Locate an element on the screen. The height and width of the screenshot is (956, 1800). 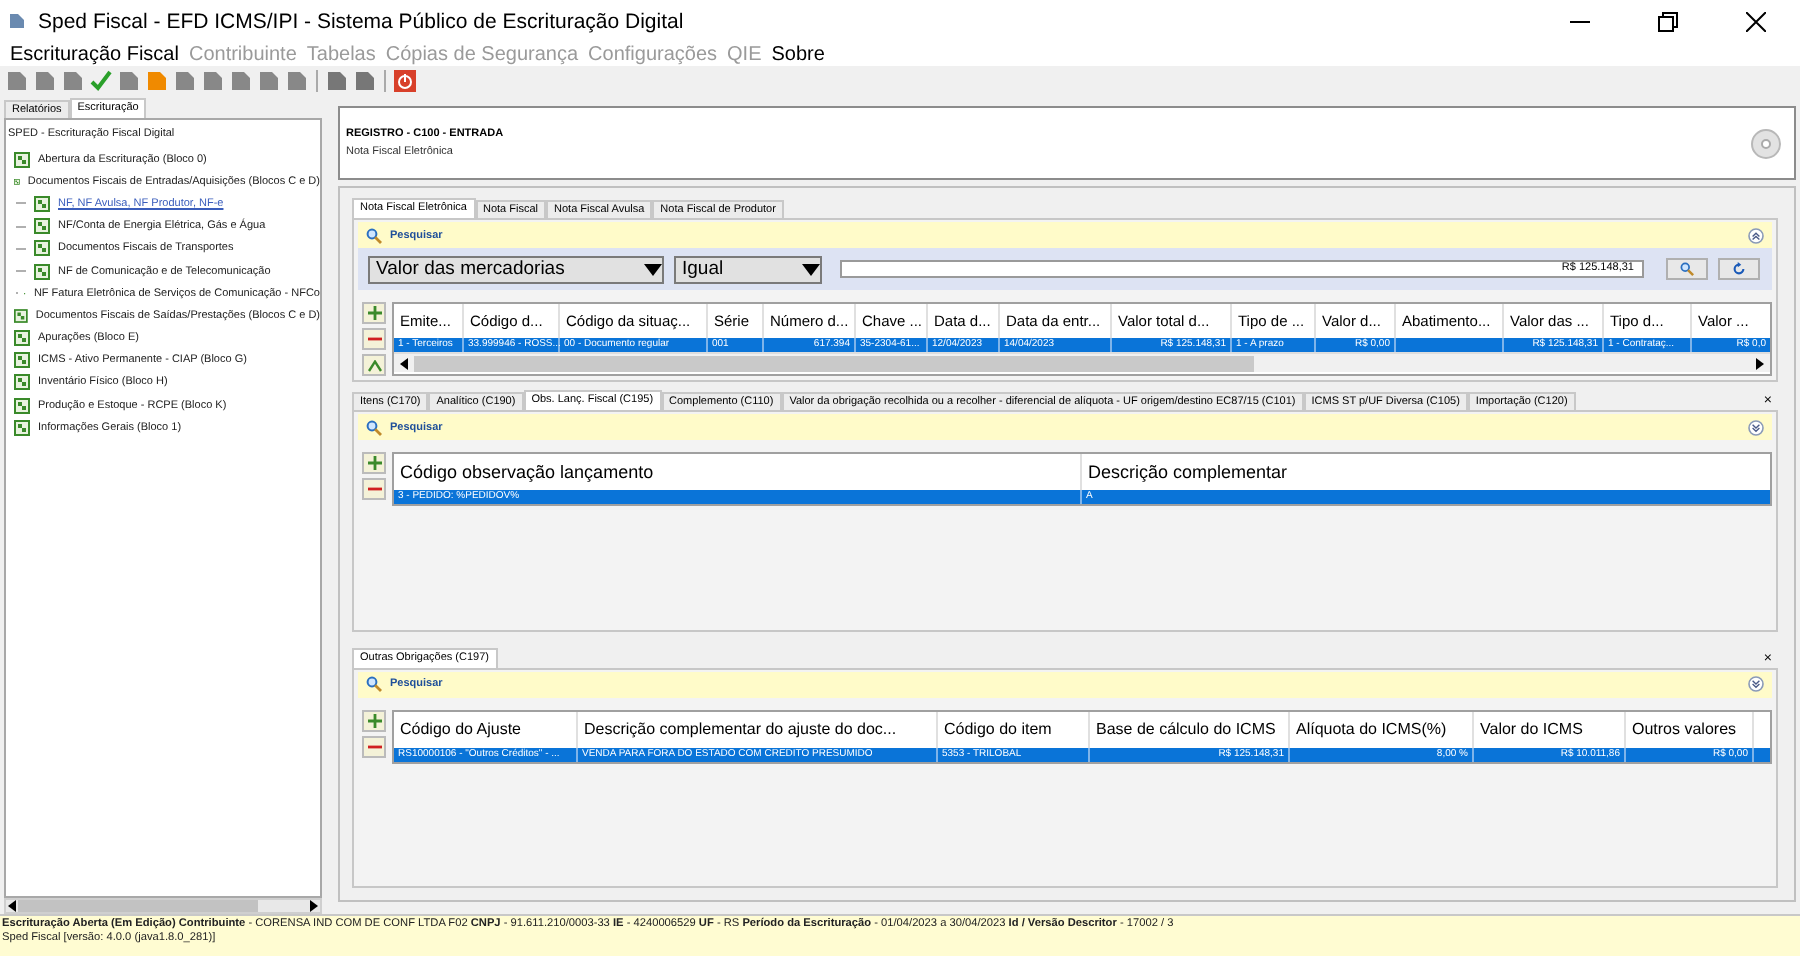
chevron-up-icon is located at coordinates (374, 365).